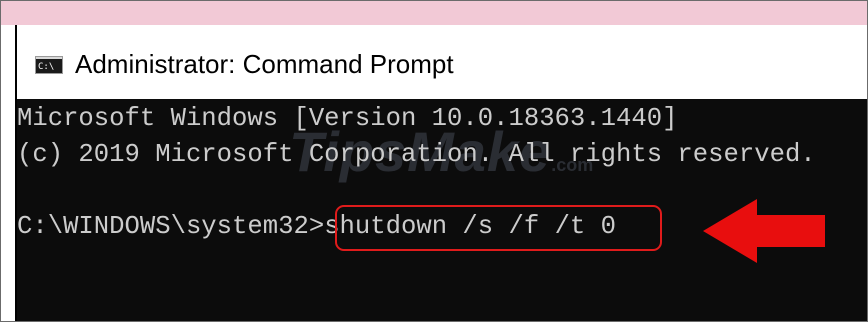 This screenshot has width=868, height=322. I want to click on background-strip, so click(434, 13).